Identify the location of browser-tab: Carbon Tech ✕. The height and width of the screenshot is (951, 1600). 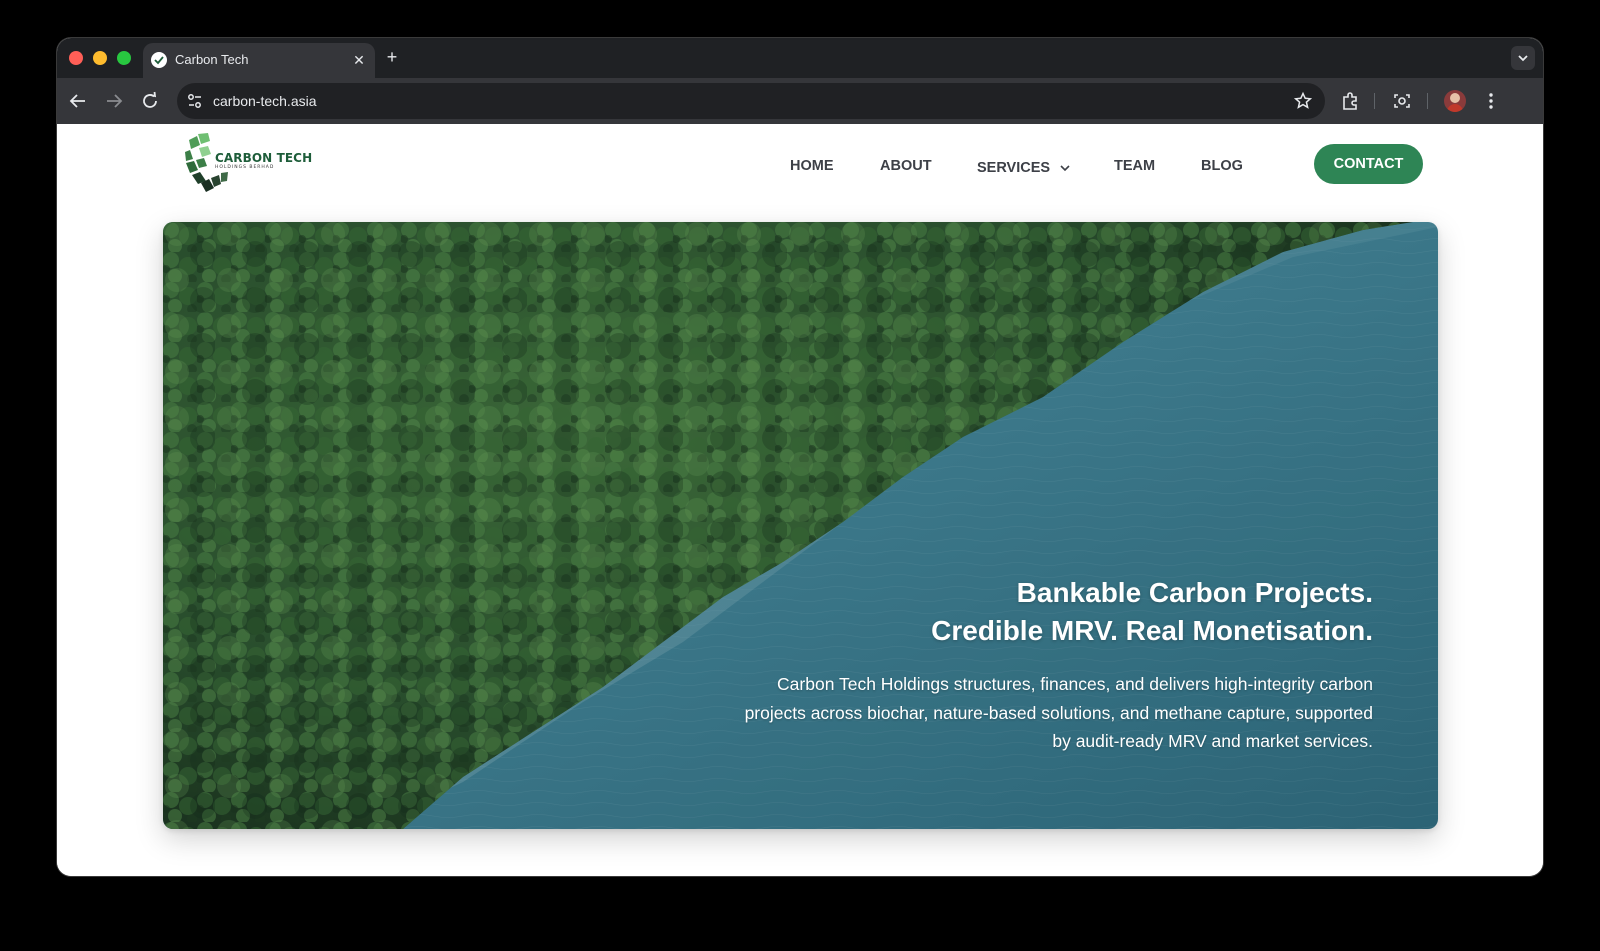
(259, 60).